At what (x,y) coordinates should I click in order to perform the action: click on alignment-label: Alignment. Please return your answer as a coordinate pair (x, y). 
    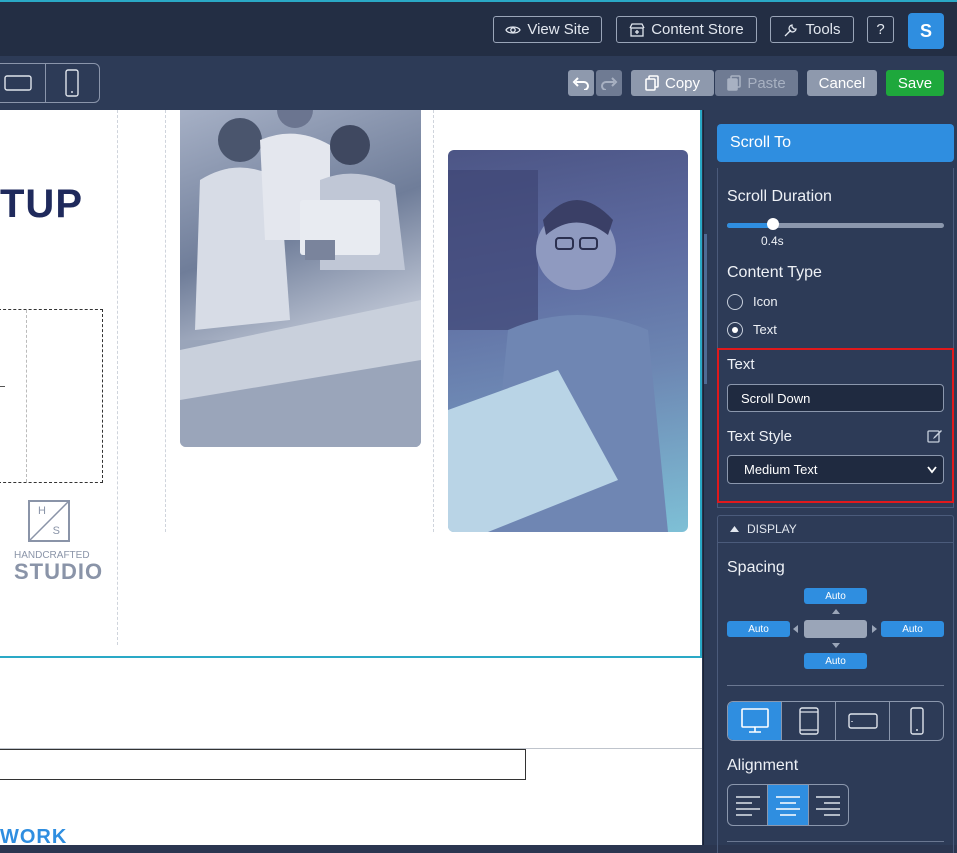
    Looking at the image, I should click on (763, 765).